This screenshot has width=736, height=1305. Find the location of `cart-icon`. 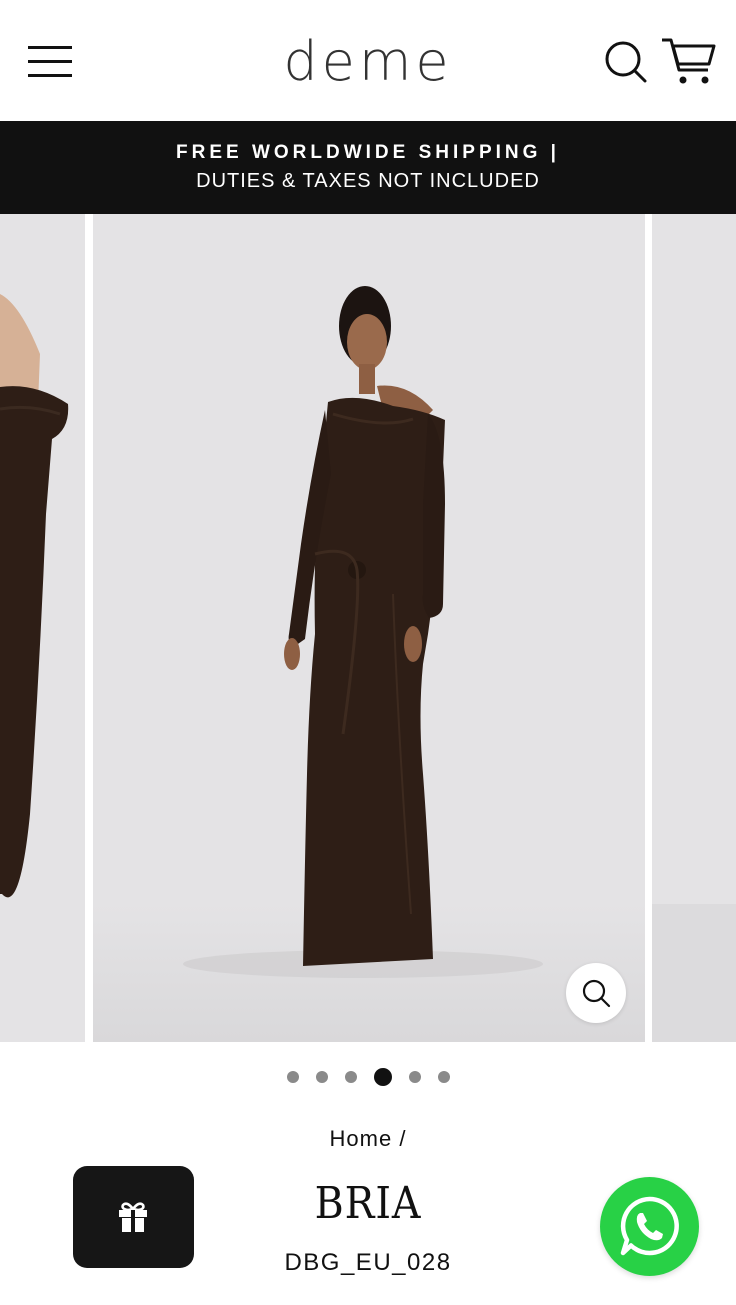

cart-icon is located at coordinates (689, 61).